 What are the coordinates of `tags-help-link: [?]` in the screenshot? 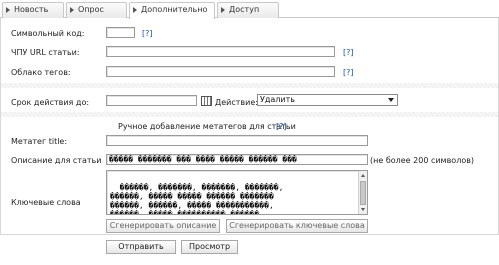 It's located at (348, 72).